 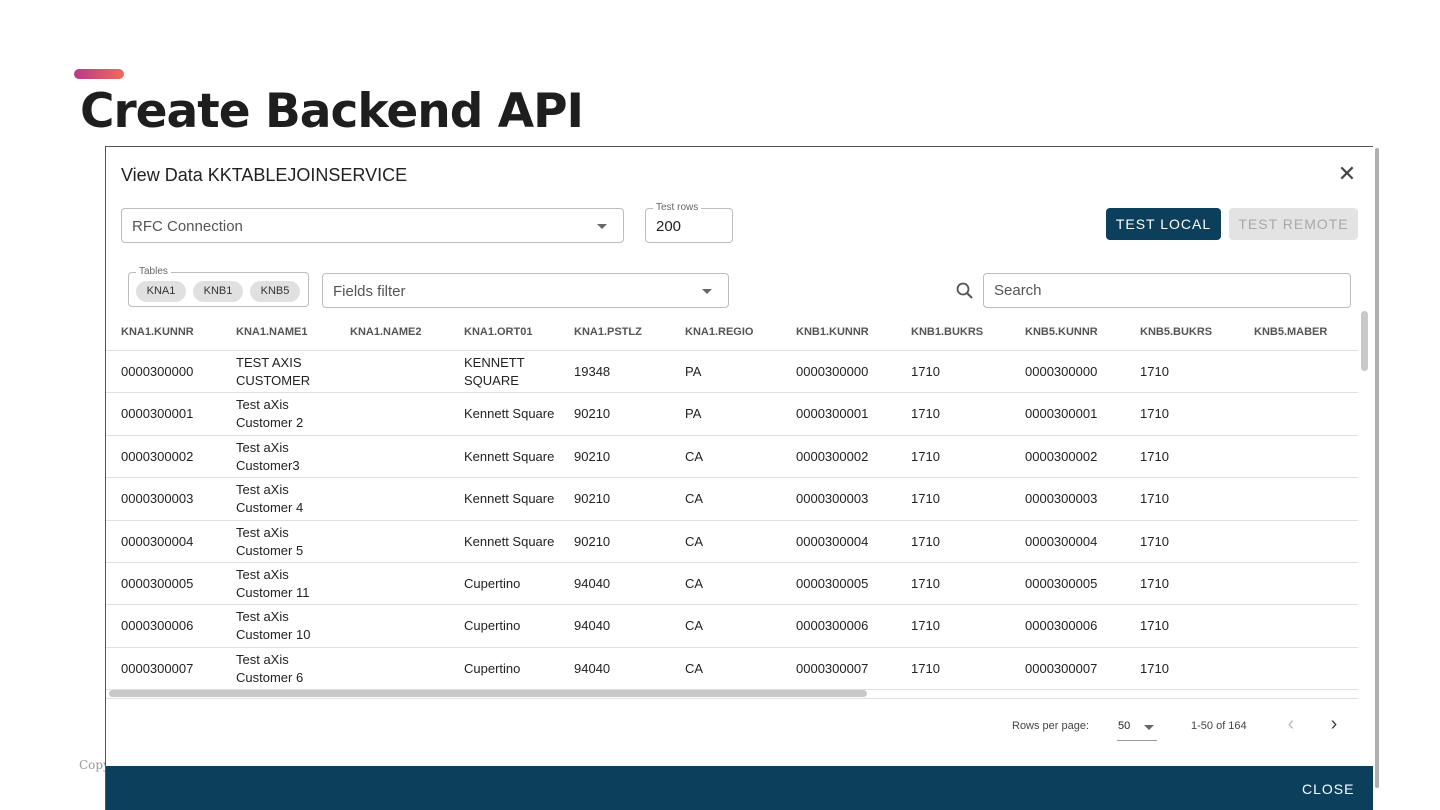 What do you see at coordinates (592, 668) in the screenshot?
I see `table-cell: 94040` at bounding box center [592, 668].